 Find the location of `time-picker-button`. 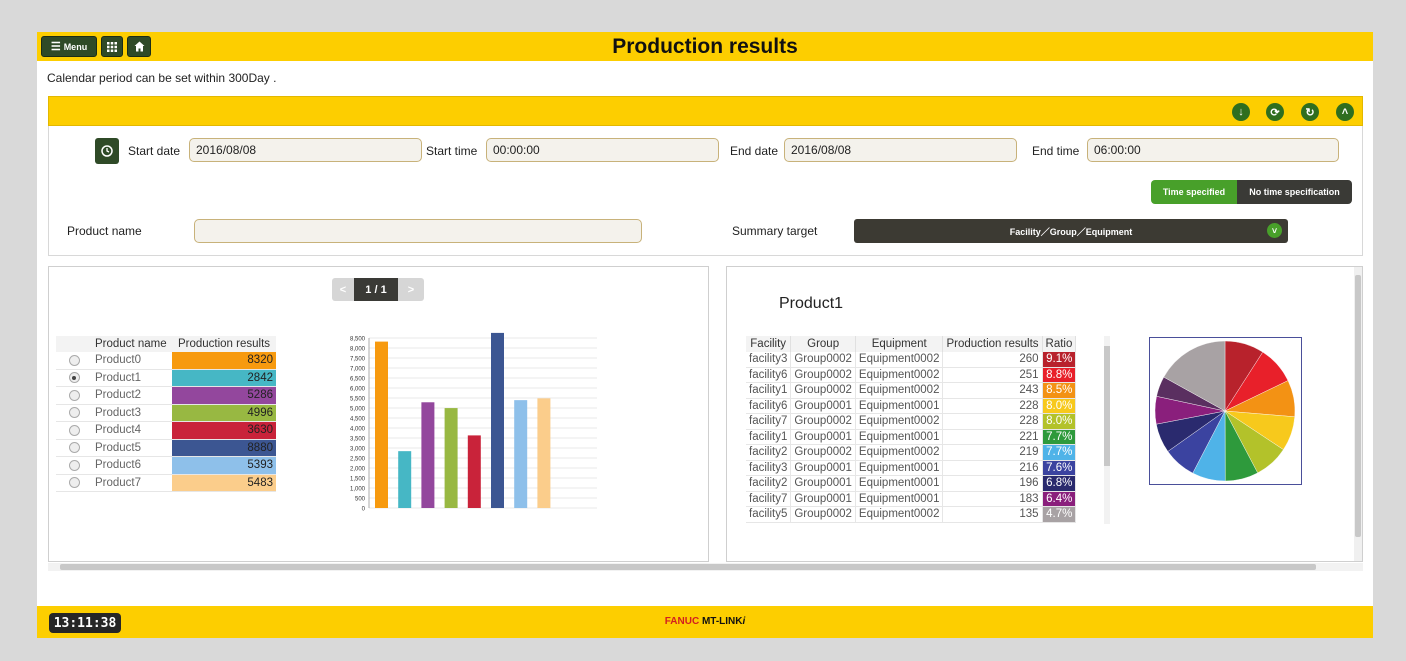

time-picker-button is located at coordinates (107, 151).